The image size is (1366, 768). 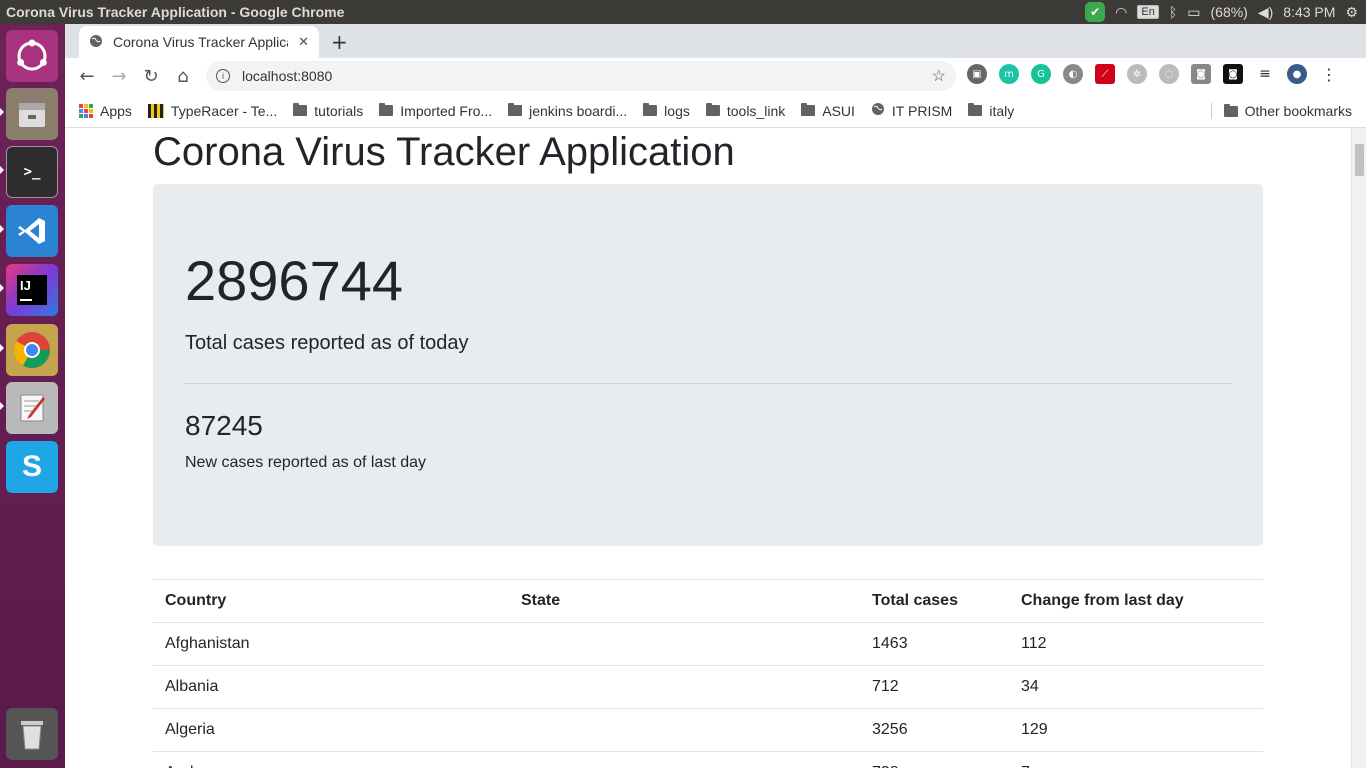 What do you see at coordinates (155, 110) in the screenshot?
I see `typeracer-flag-icon` at bounding box center [155, 110].